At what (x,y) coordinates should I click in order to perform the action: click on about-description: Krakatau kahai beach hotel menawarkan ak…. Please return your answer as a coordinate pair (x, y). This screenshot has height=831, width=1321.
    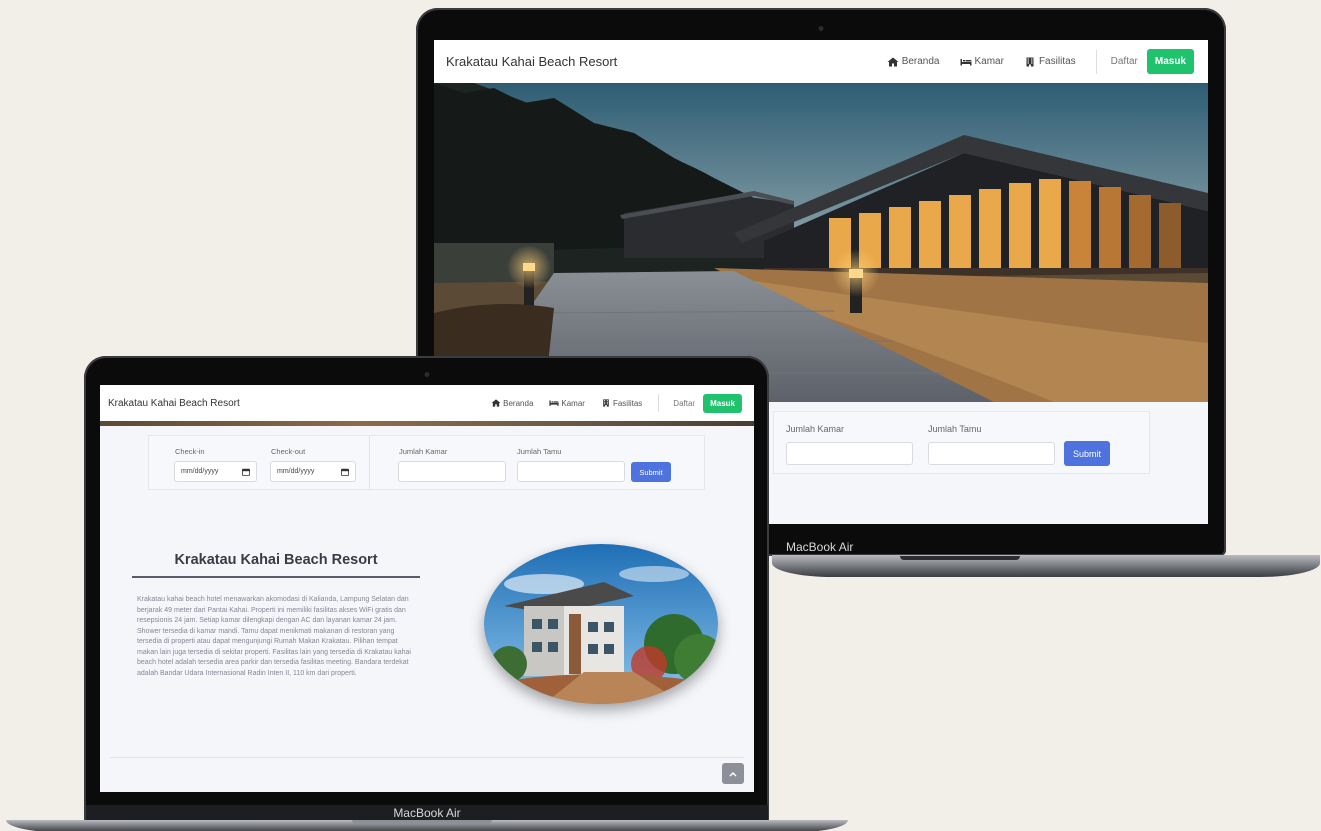
    Looking at the image, I should click on (274, 636).